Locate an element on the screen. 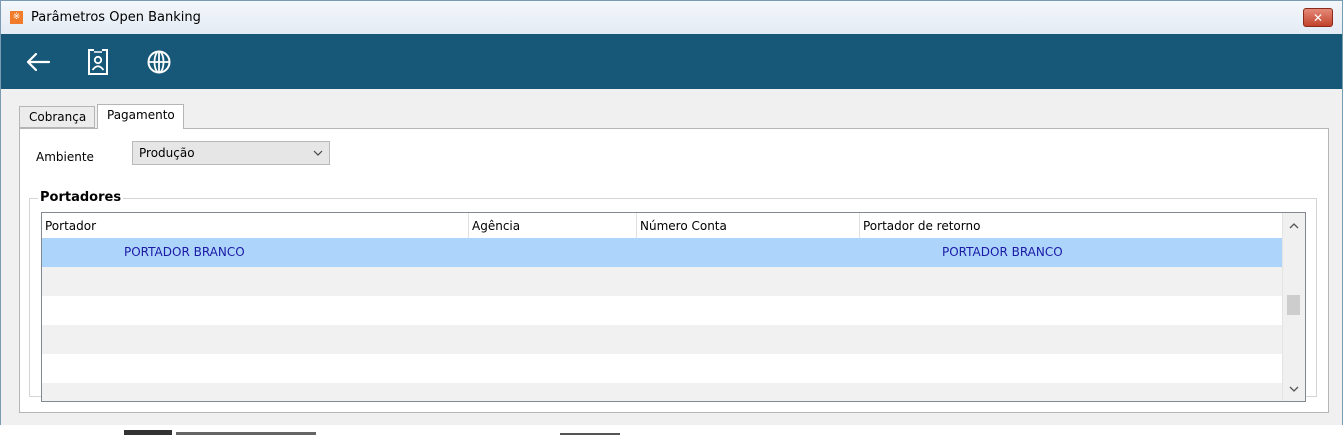  back-button is located at coordinates (38, 62).